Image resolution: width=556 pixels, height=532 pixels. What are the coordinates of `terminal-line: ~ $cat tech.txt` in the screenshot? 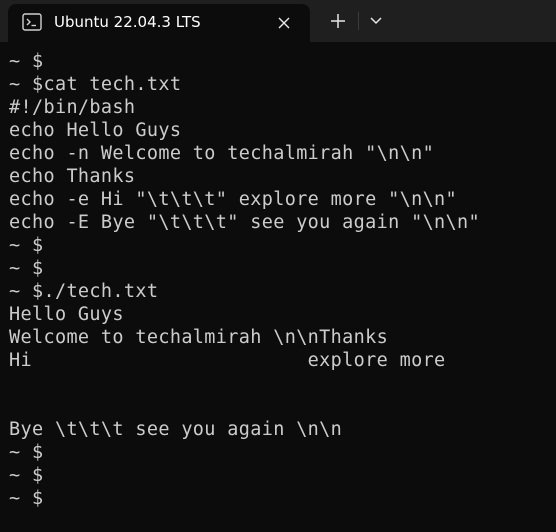 It's located at (95, 84).